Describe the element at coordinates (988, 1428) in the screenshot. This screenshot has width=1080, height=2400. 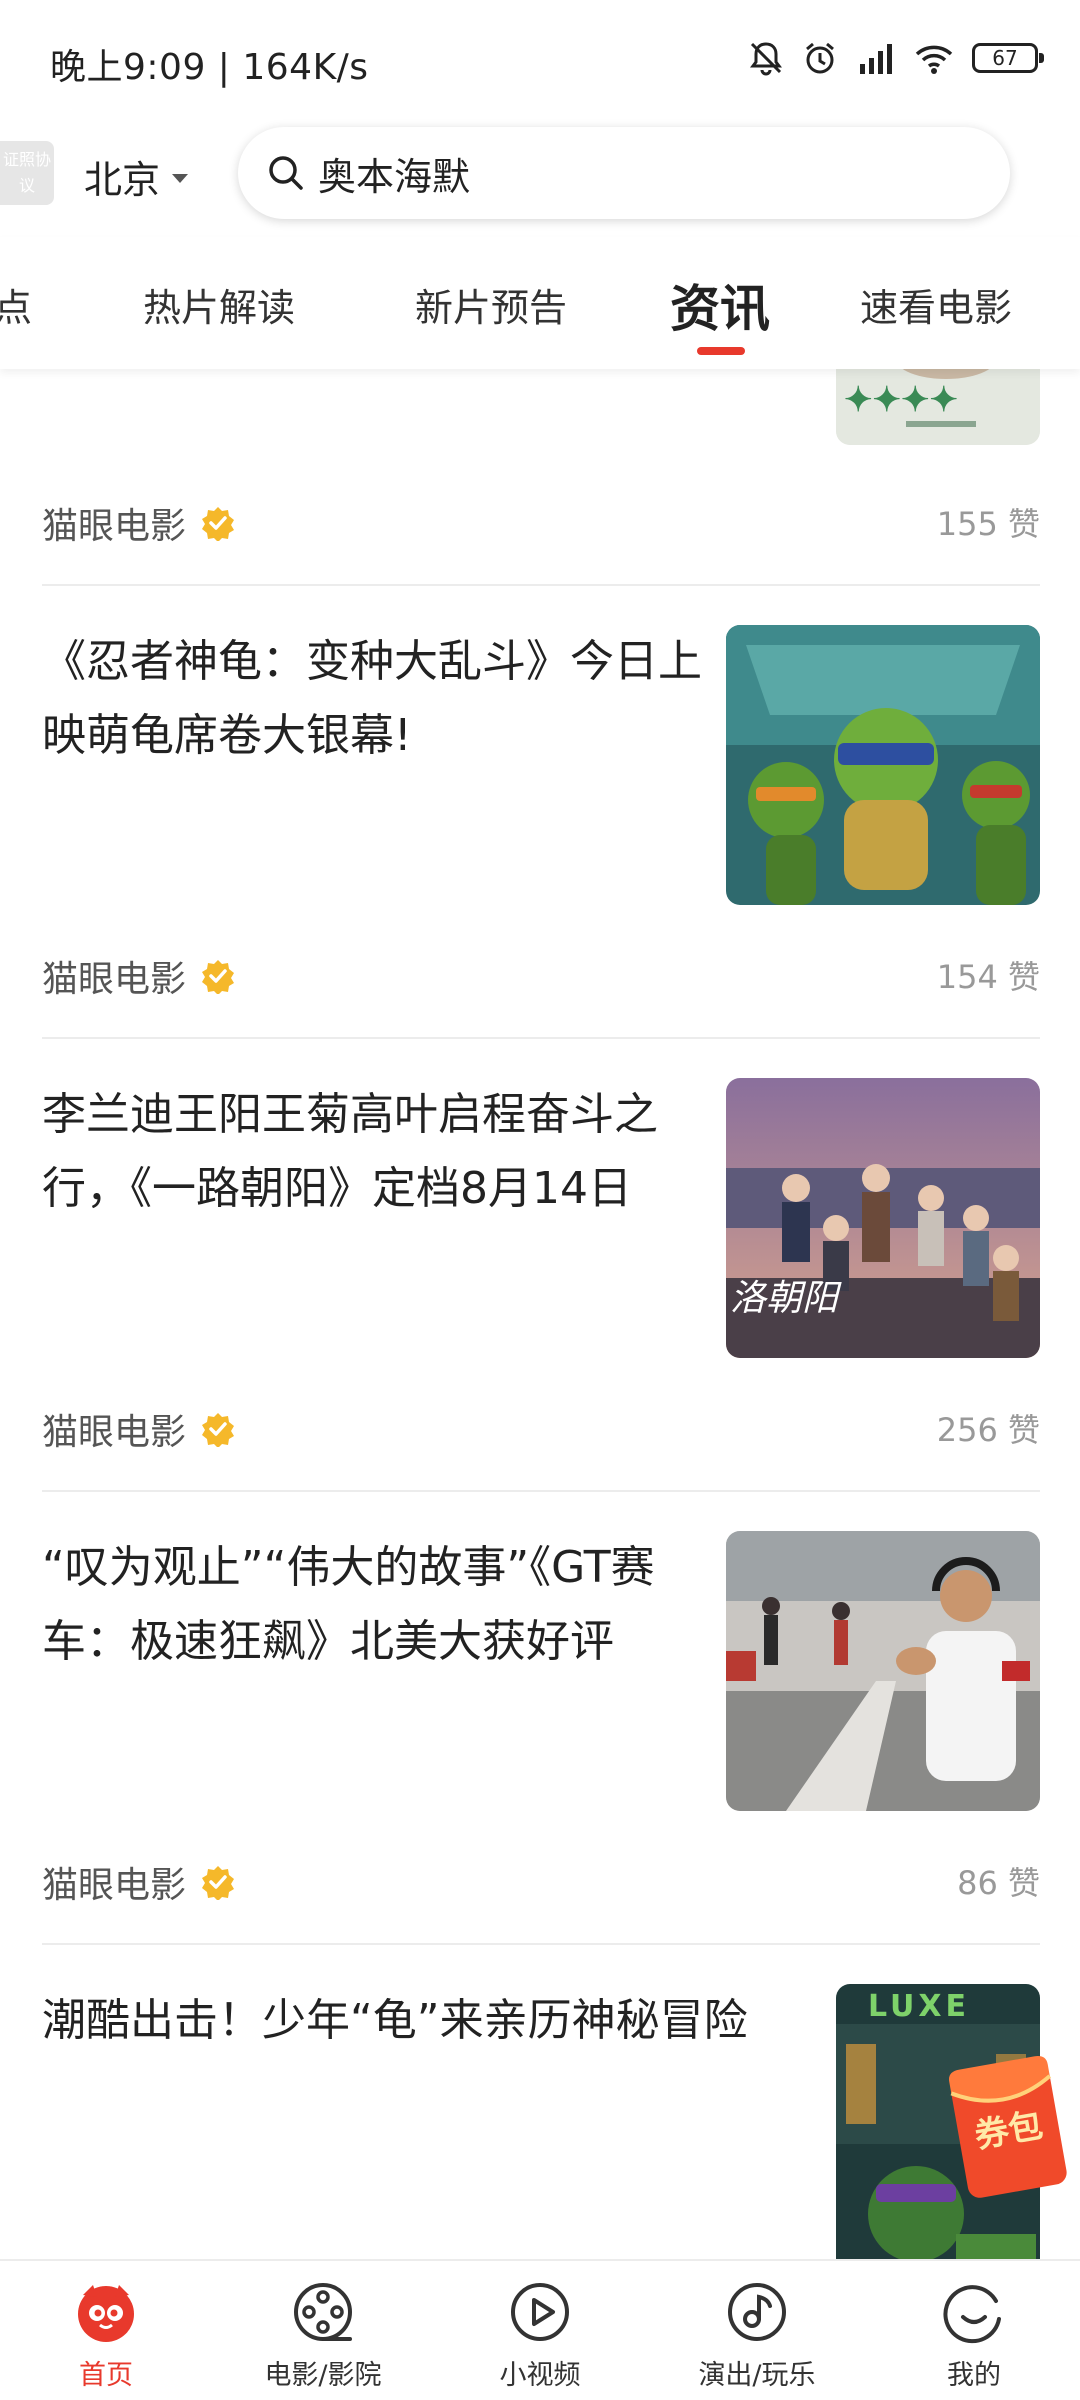
I see `like-count: 256 赞` at that location.